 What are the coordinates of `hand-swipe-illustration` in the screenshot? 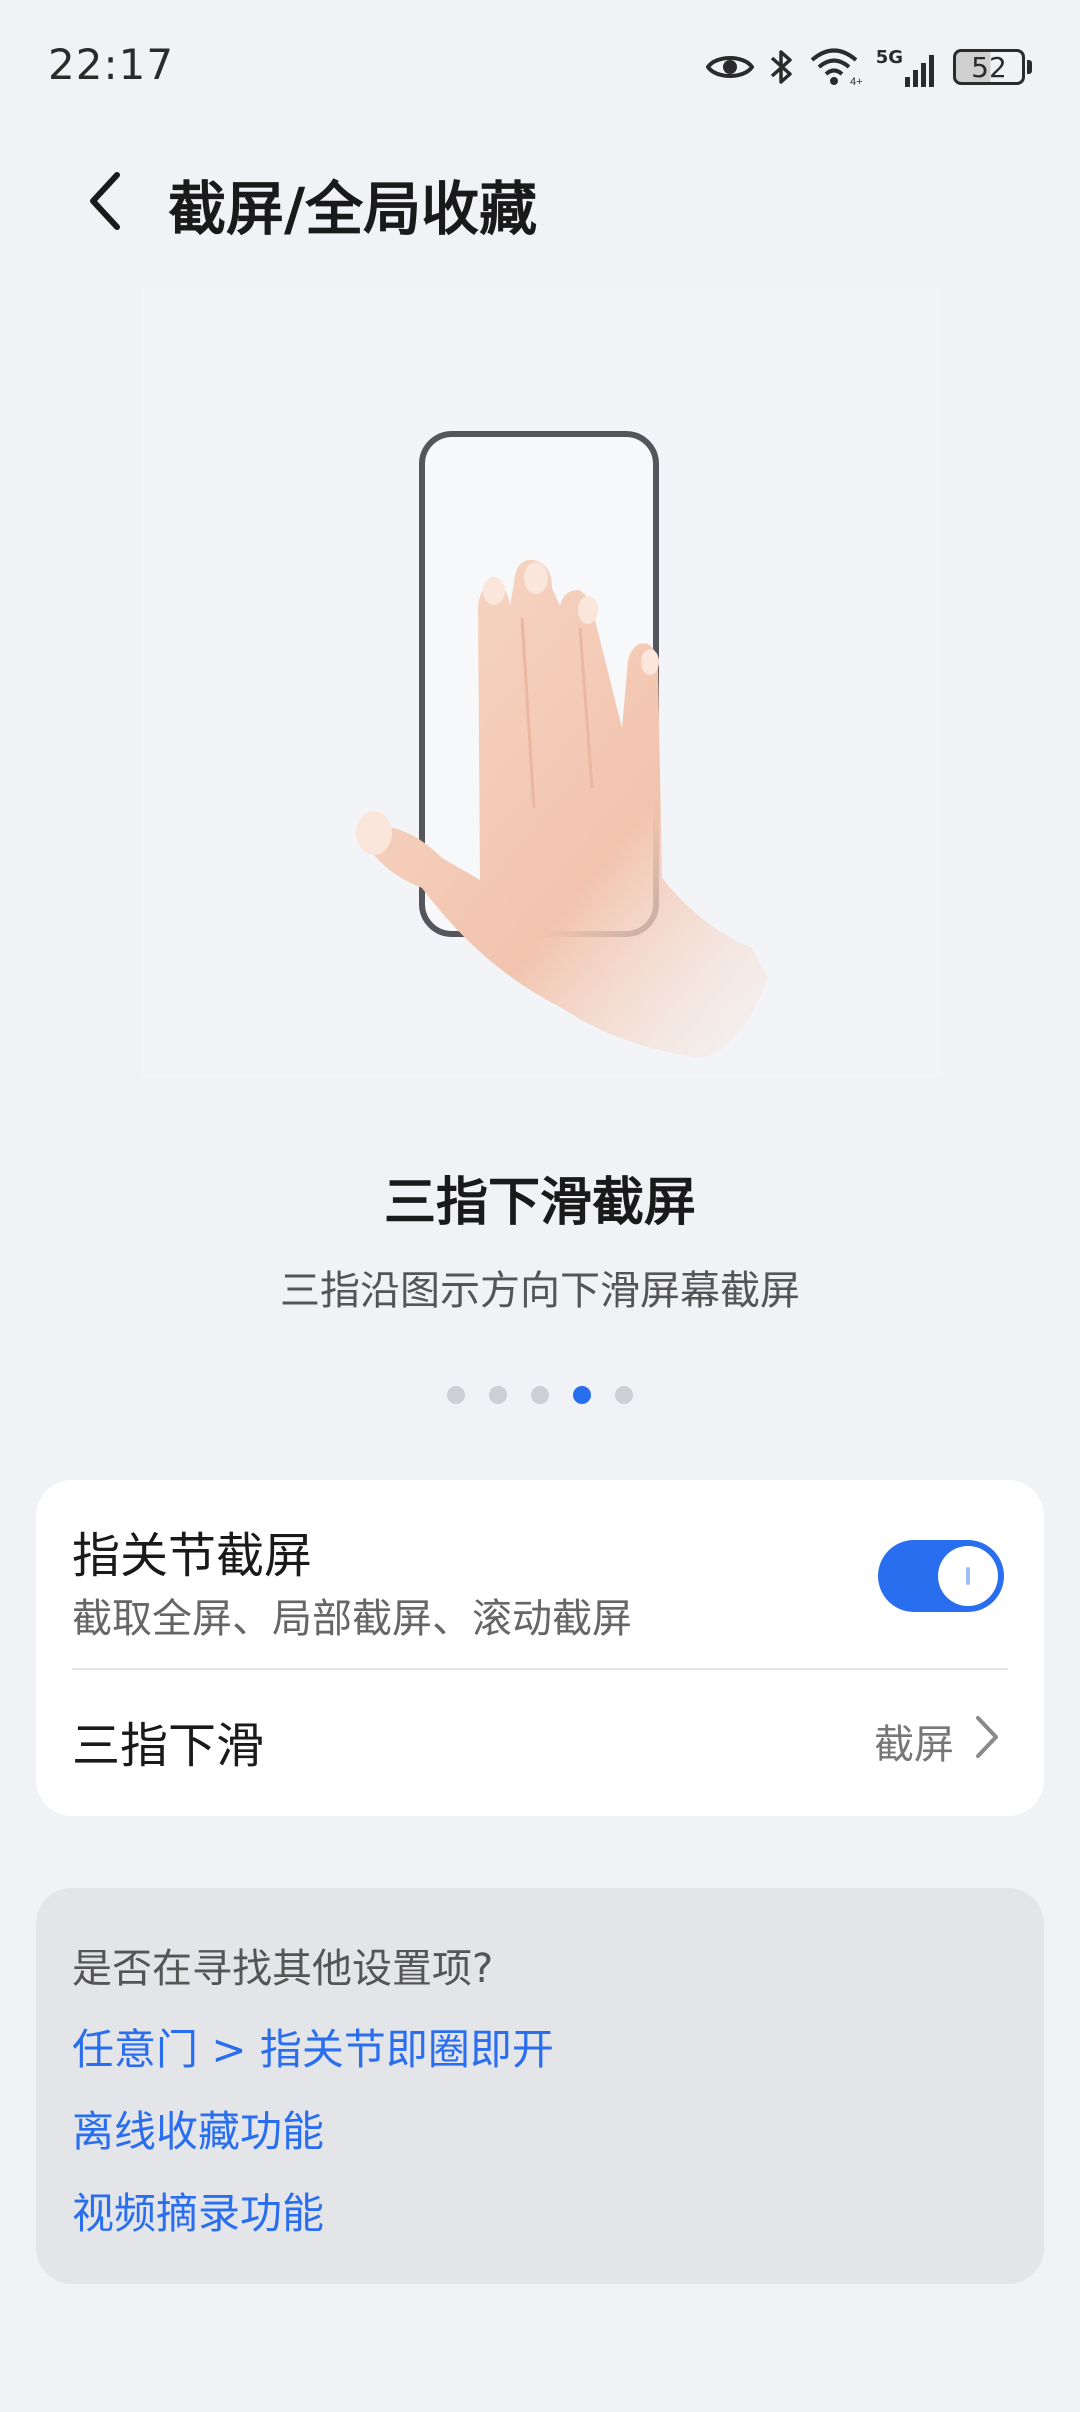 It's located at (562, 744).